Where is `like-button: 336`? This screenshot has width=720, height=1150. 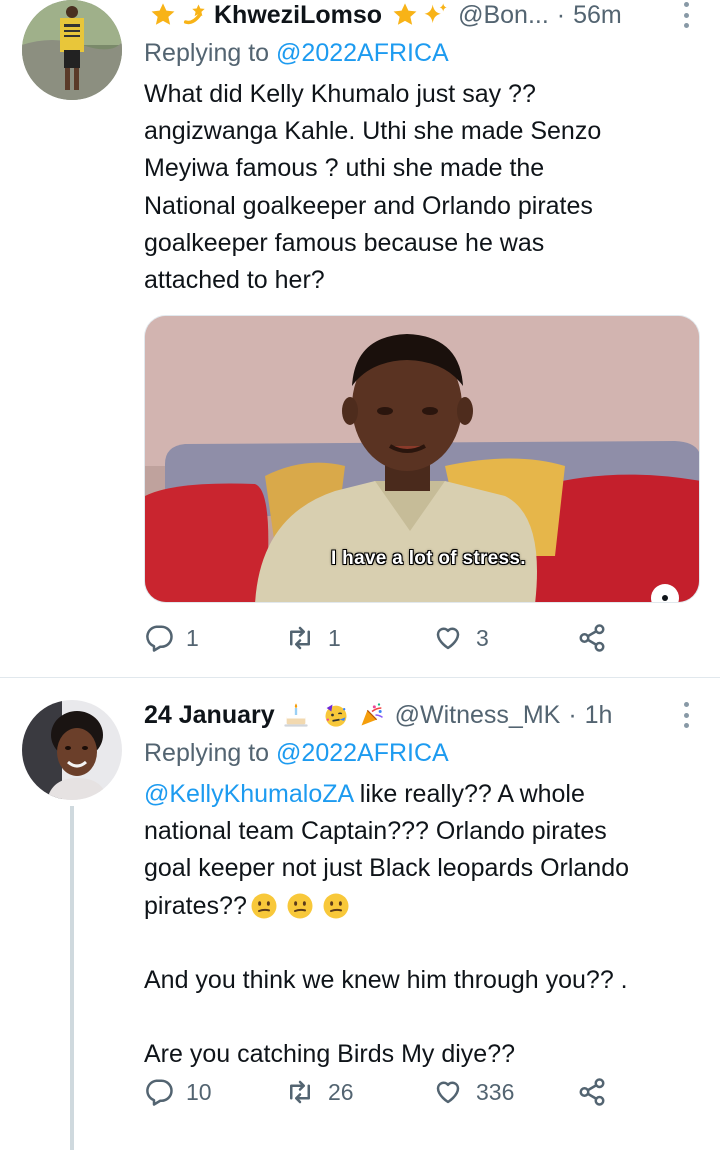 like-button: 336 is located at coordinates (473, 1092).